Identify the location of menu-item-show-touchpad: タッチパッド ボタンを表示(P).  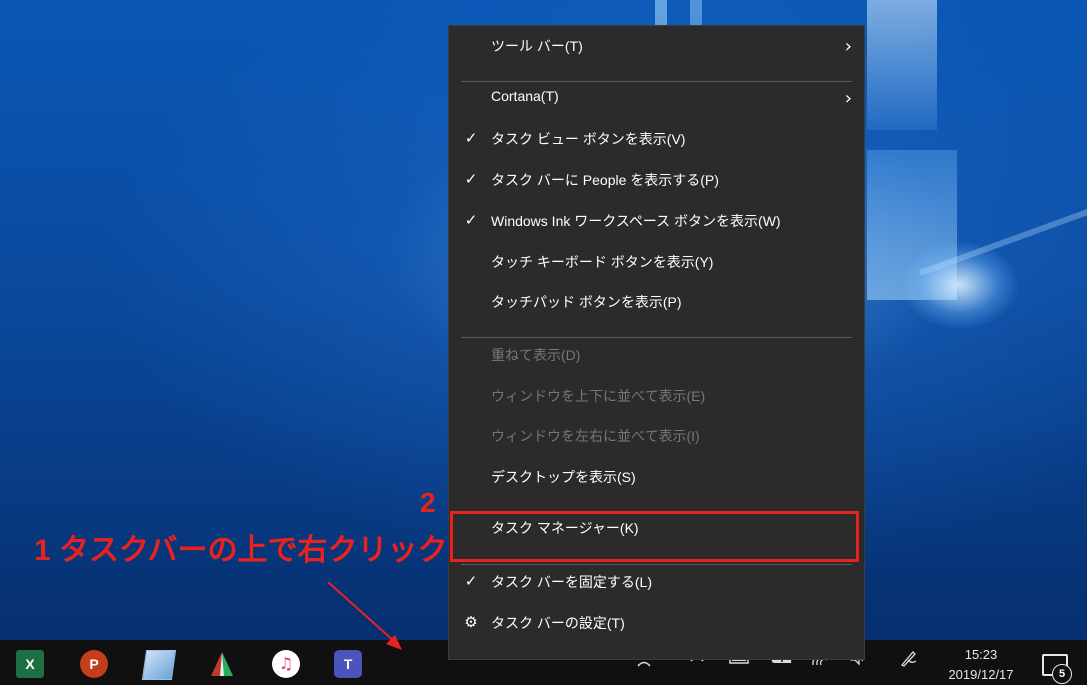
(656, 312).